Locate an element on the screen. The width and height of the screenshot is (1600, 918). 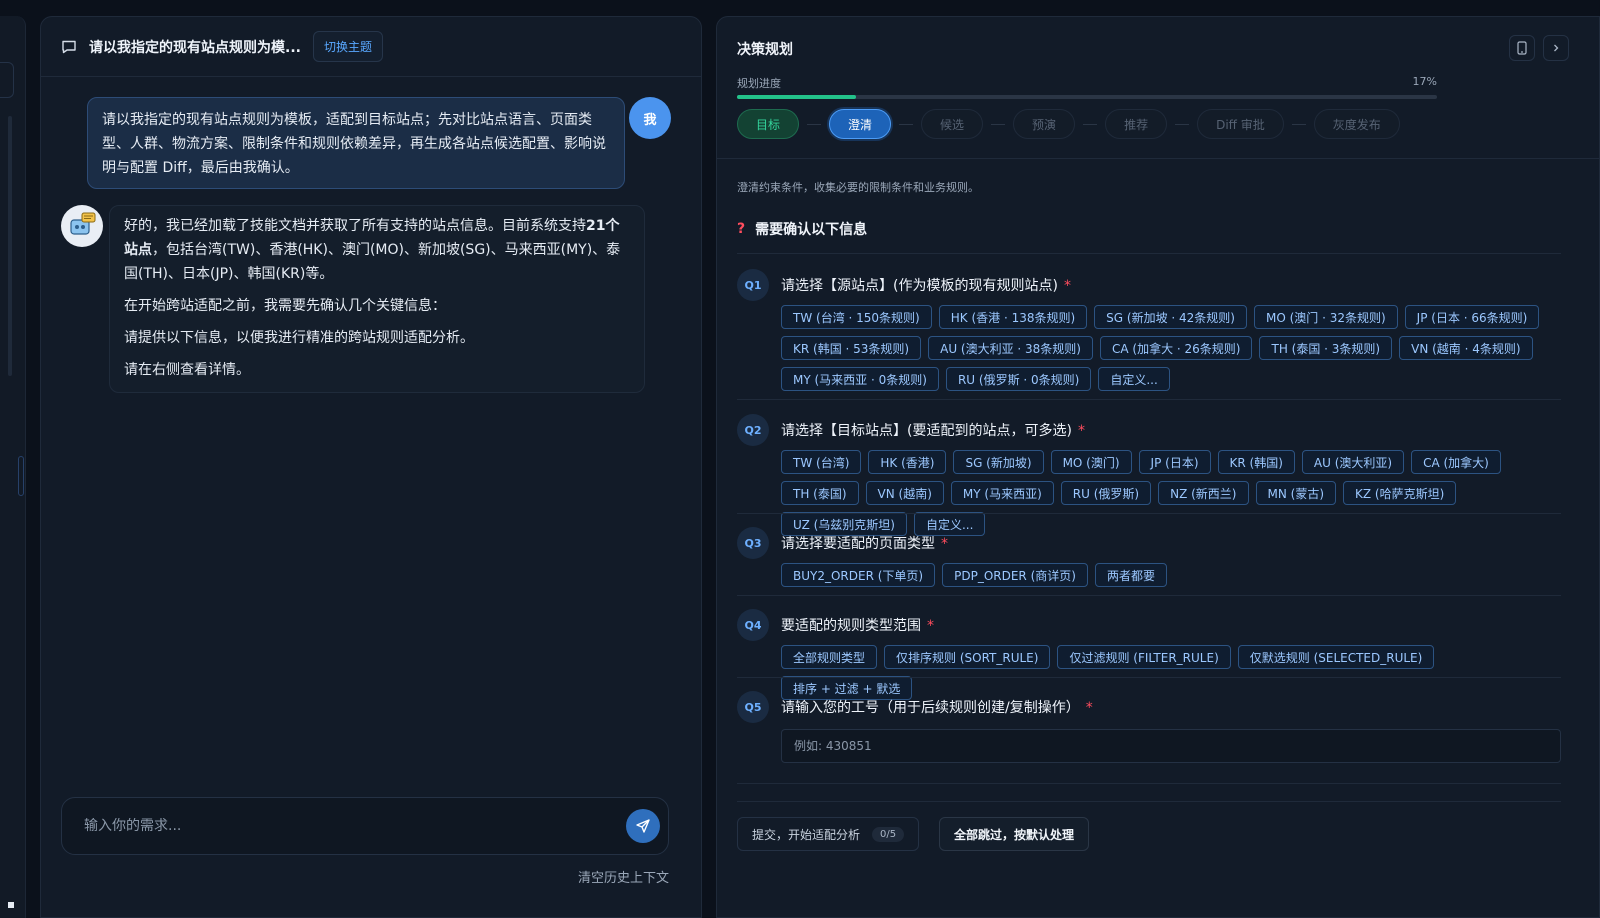
question-title-text: 请输入您的工号（用于后续规则创建/复制操作） is located at coordinates (930, 708).